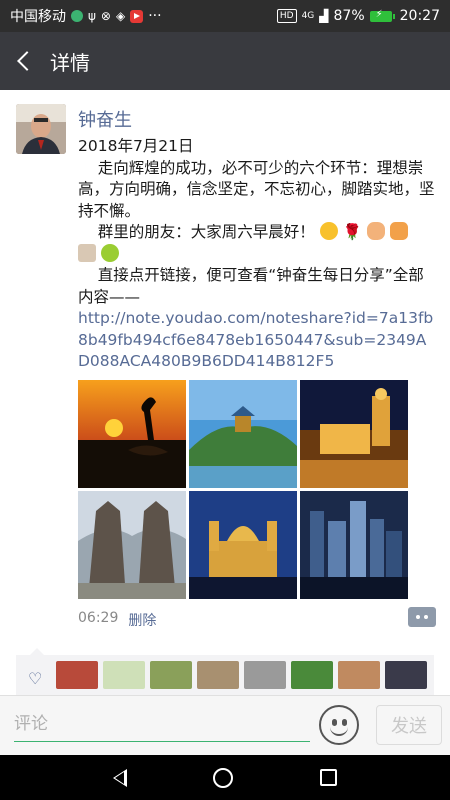  I want to click on likes-section: ♡, so click(225, 671).